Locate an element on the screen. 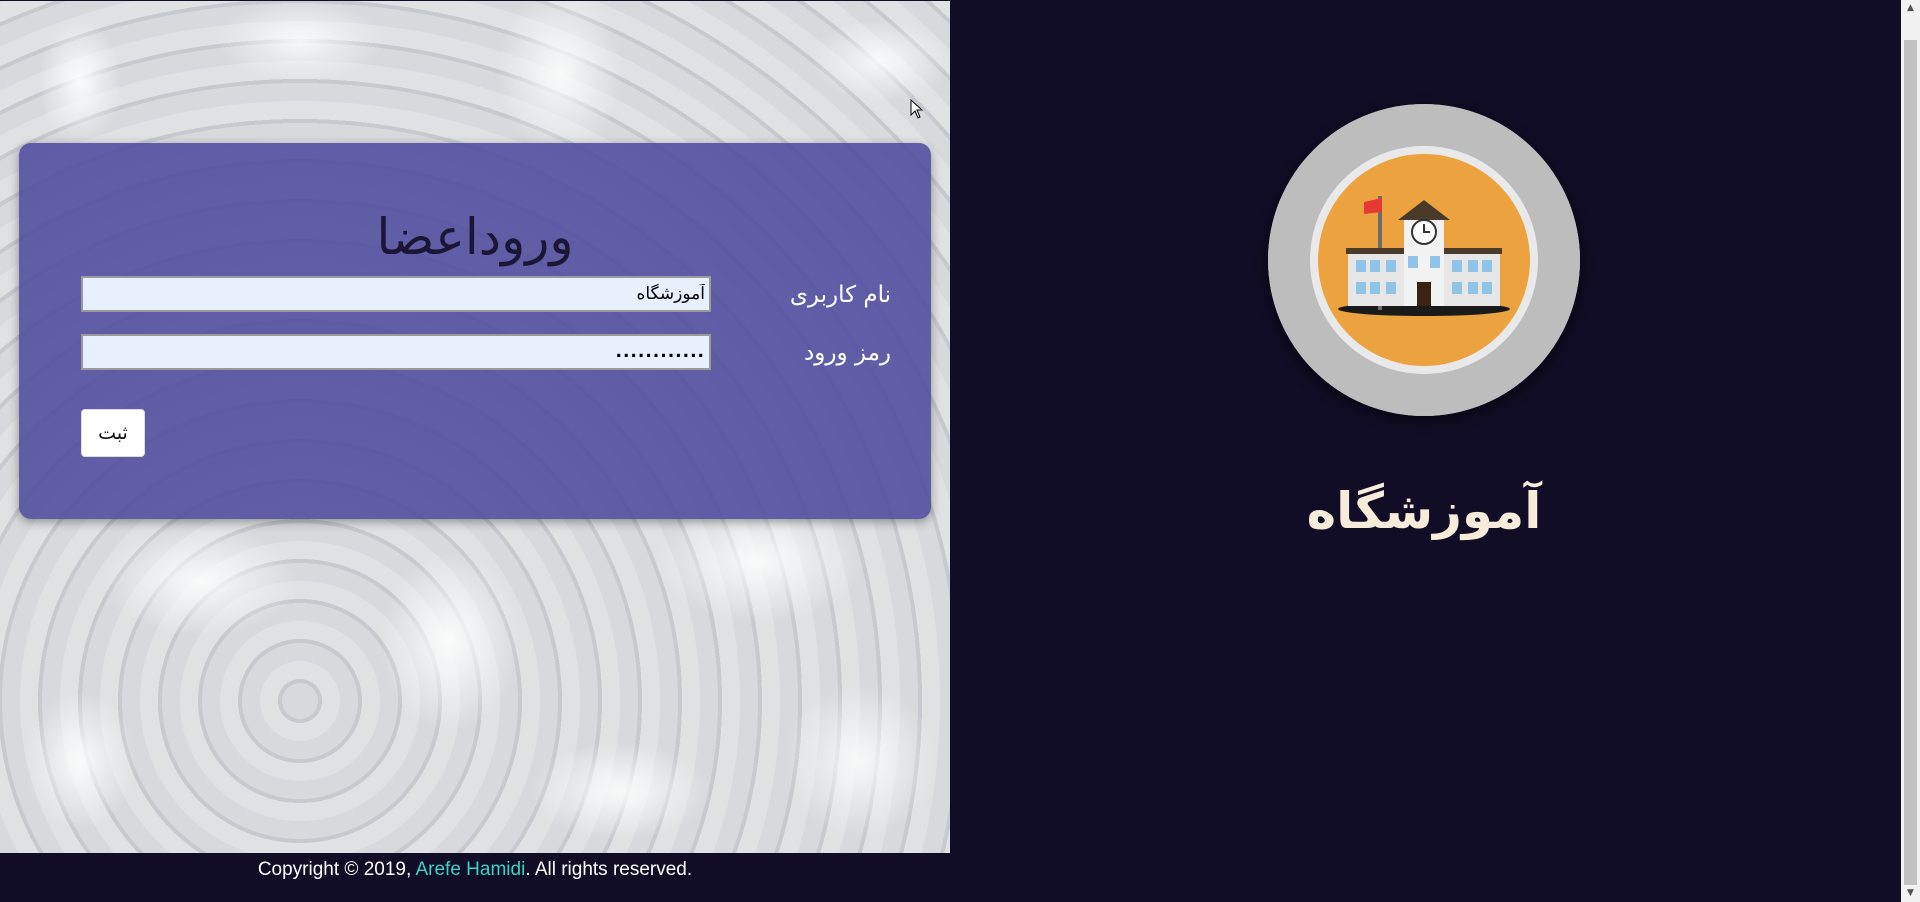  vertical-scrollbar: ▲ ▼ is located at coordinates (1910, 451).